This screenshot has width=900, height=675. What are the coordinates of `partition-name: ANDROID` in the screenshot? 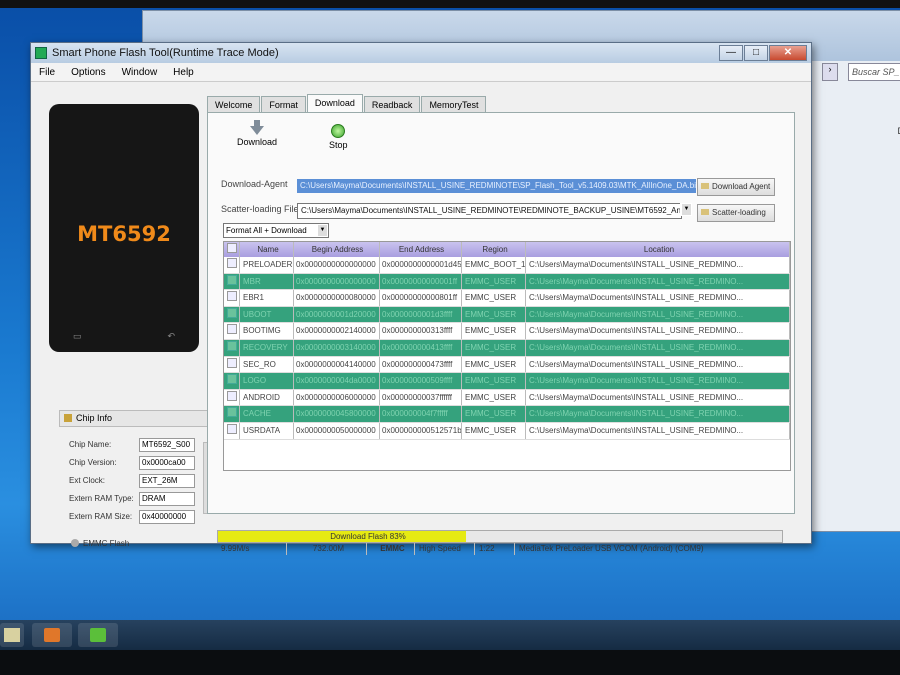 It's located at (267, 397).